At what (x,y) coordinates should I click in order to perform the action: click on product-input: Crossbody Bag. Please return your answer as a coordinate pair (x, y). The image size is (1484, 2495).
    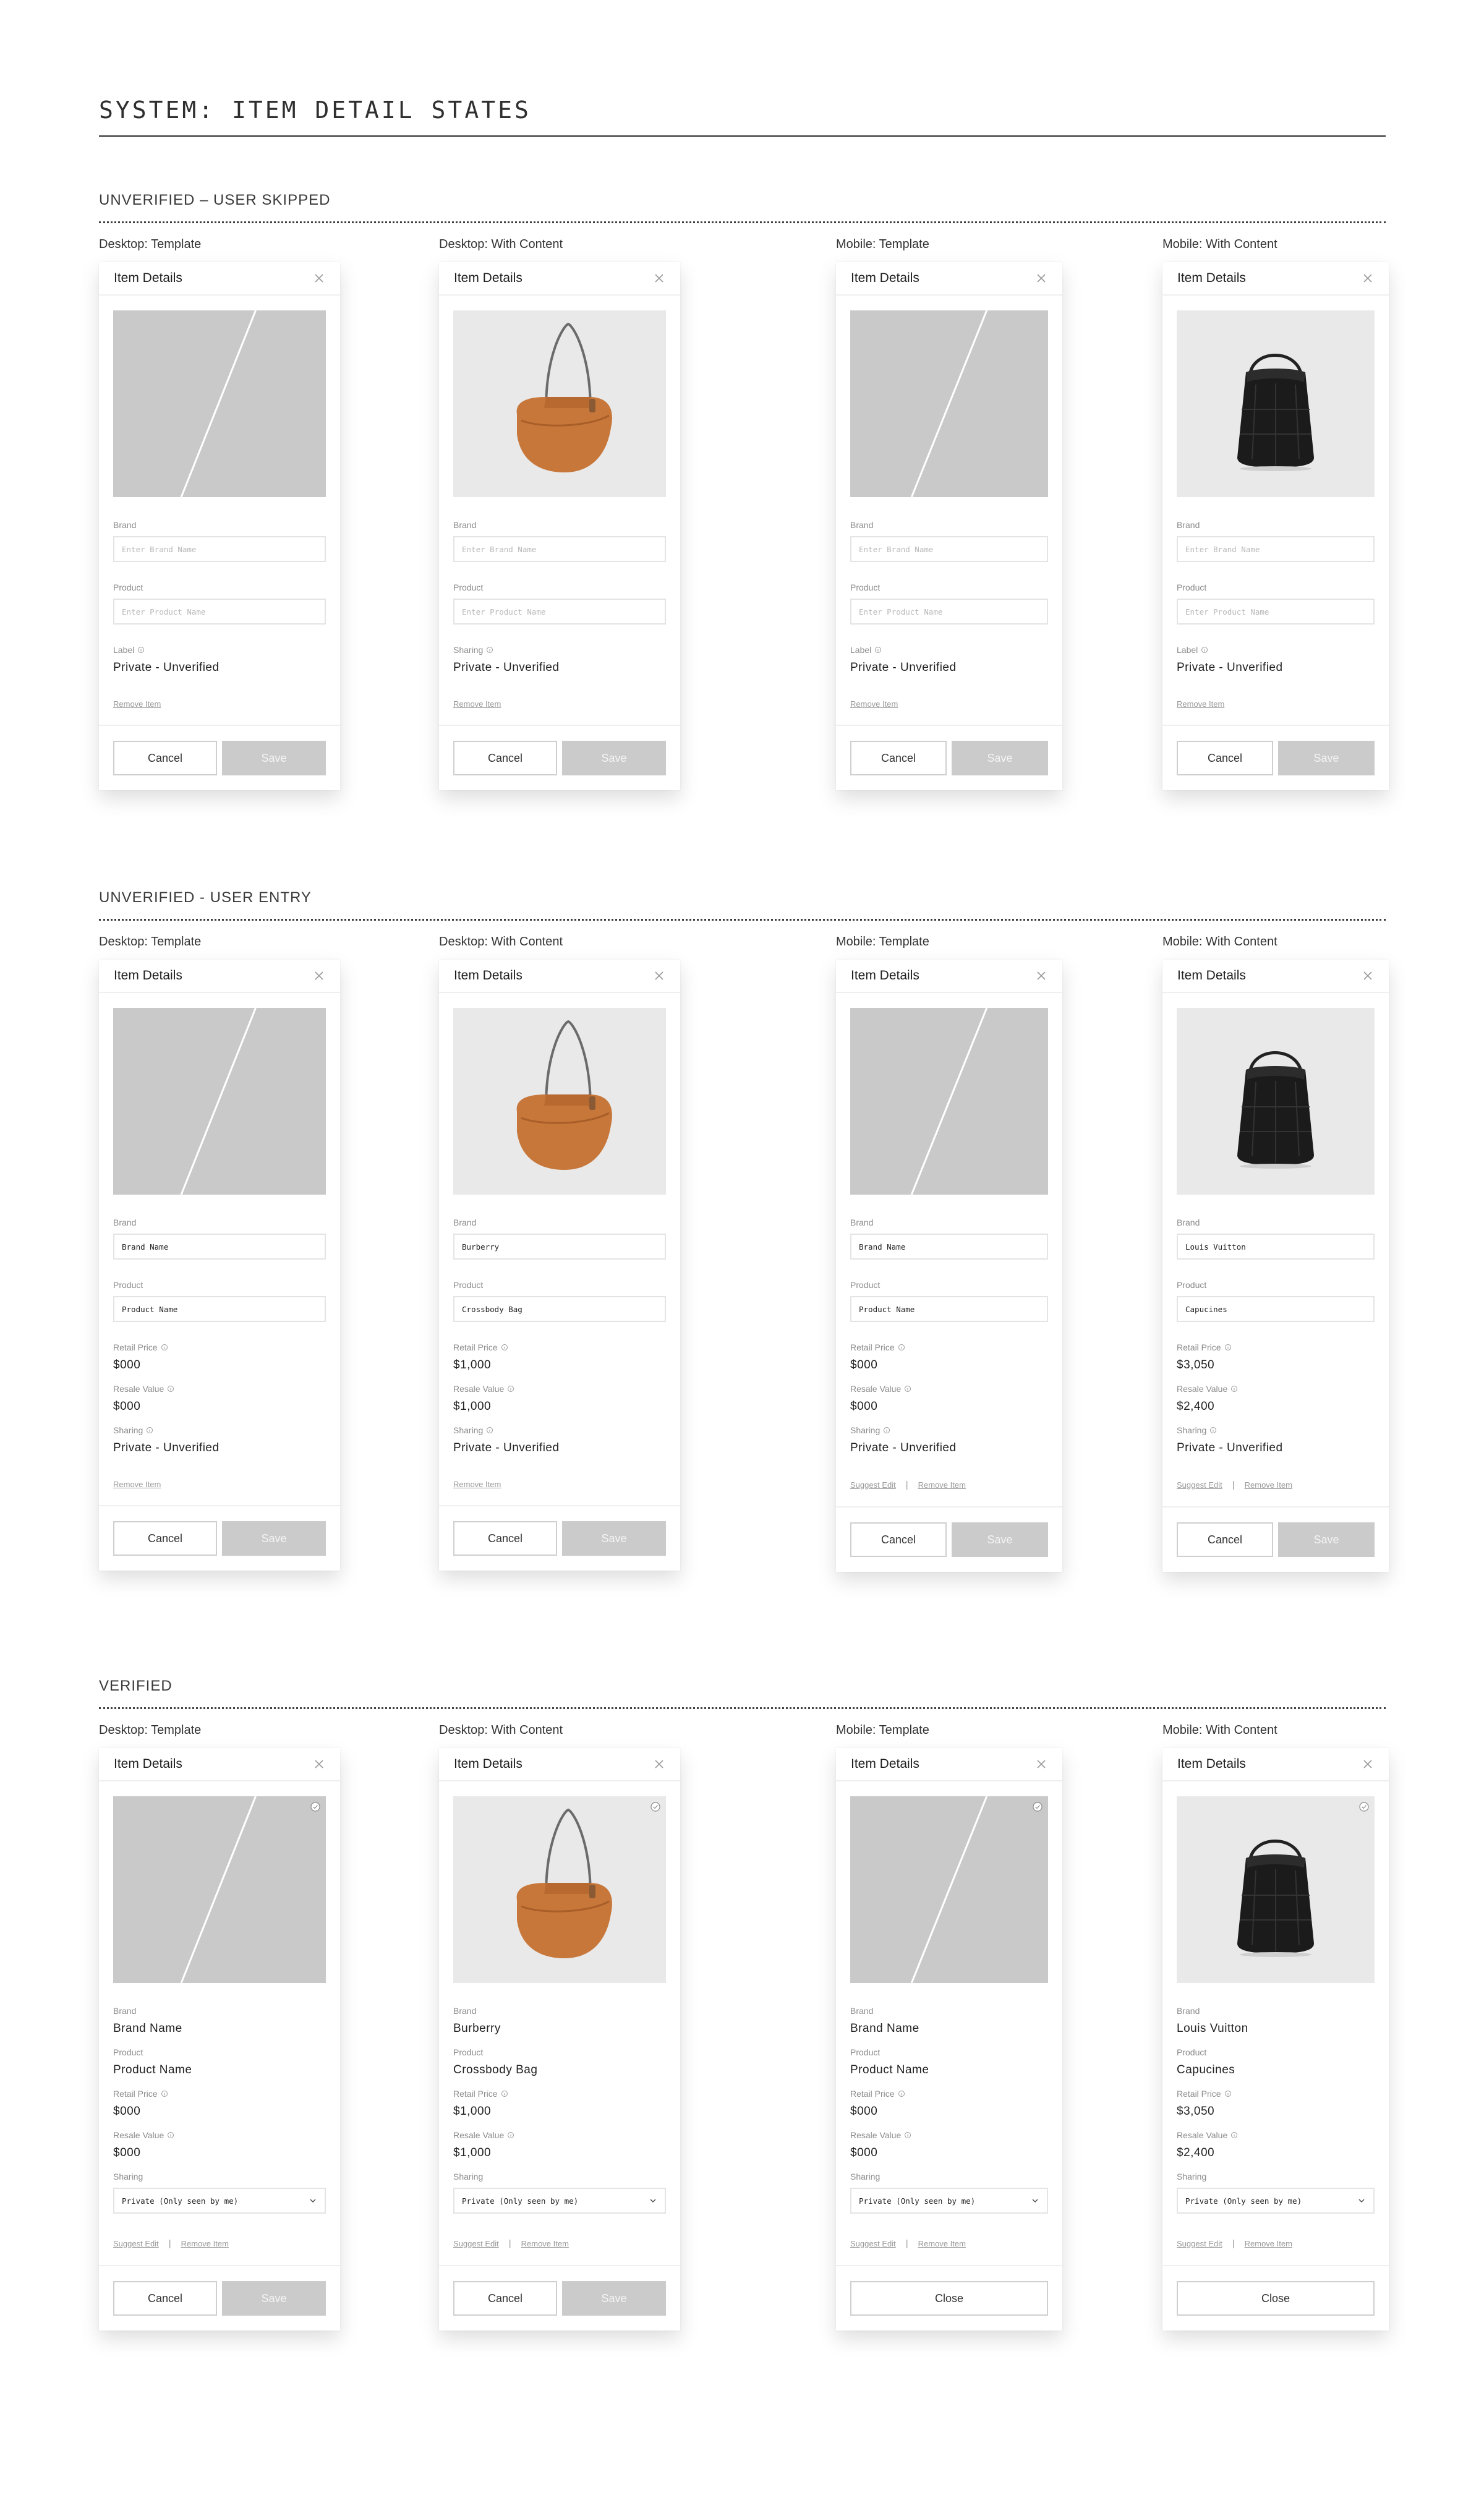
    Looking at the image, I should click on (559, 1309).